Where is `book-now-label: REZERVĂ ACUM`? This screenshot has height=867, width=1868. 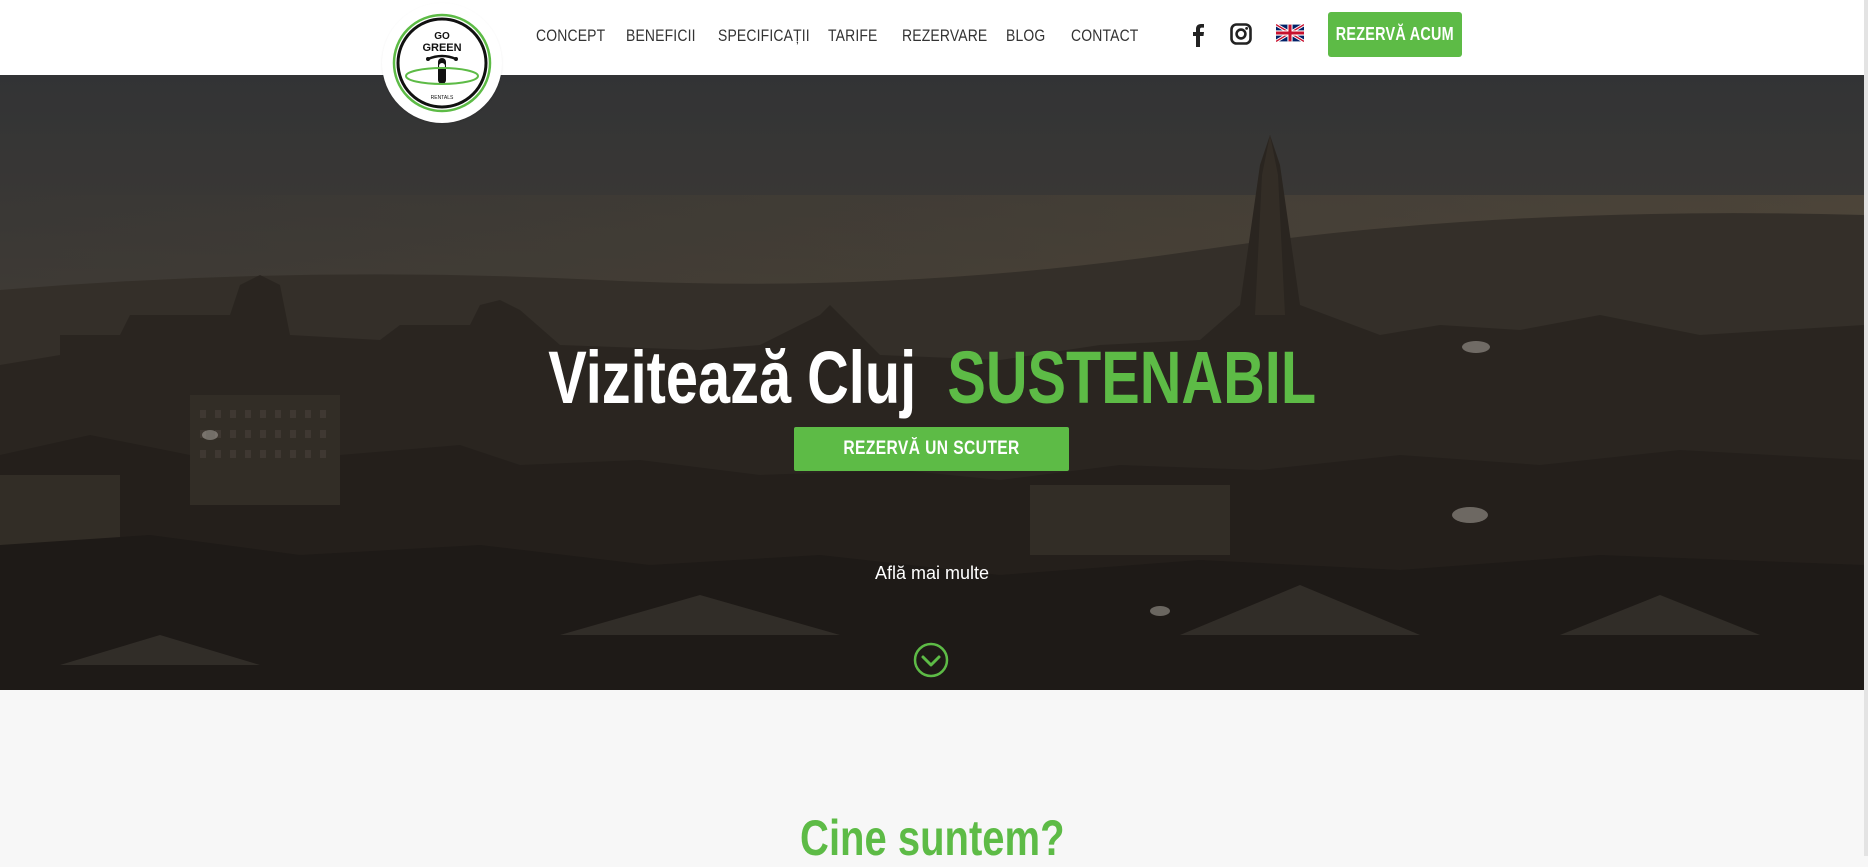
book-now-label: REZERVĂ ACUM is located at coordinates (1395, 34).